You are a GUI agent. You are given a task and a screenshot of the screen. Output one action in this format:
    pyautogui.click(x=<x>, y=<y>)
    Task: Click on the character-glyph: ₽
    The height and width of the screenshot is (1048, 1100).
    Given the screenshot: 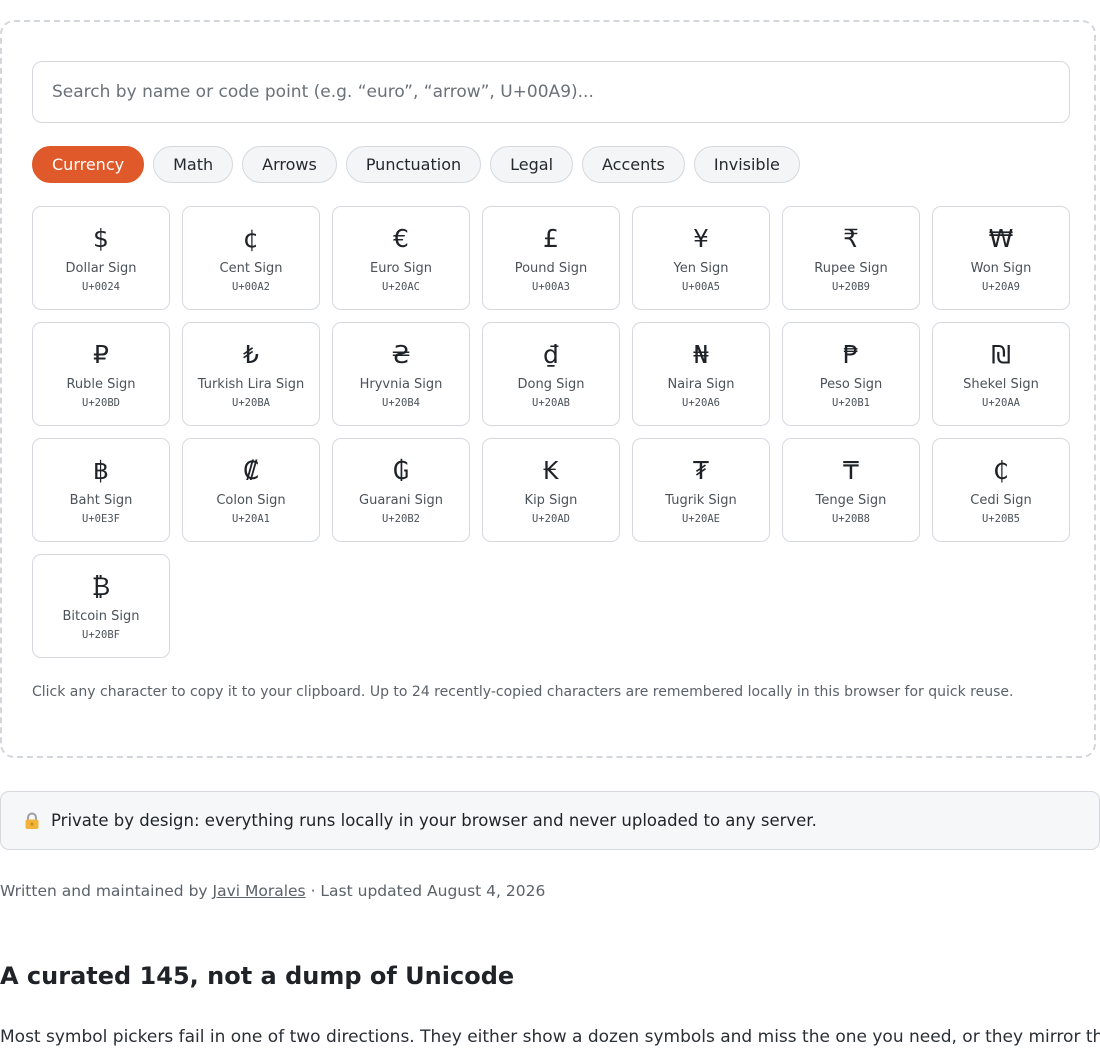 What is the action you would take?
    pyautogui.click(x=101, y=354)
    